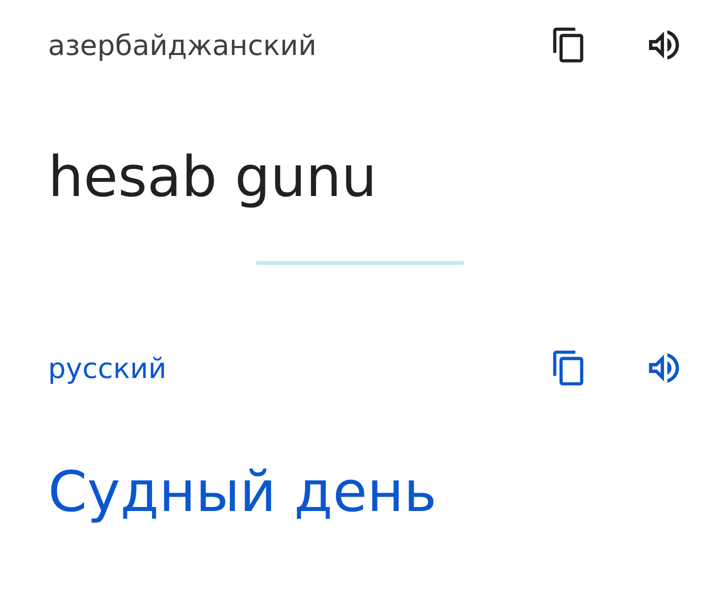 The width and height of the screenshot is (720, 608). Describe the element at coordinates (213, 178) in the screenshot. I see `translation-text: hesab gunu` at that location.